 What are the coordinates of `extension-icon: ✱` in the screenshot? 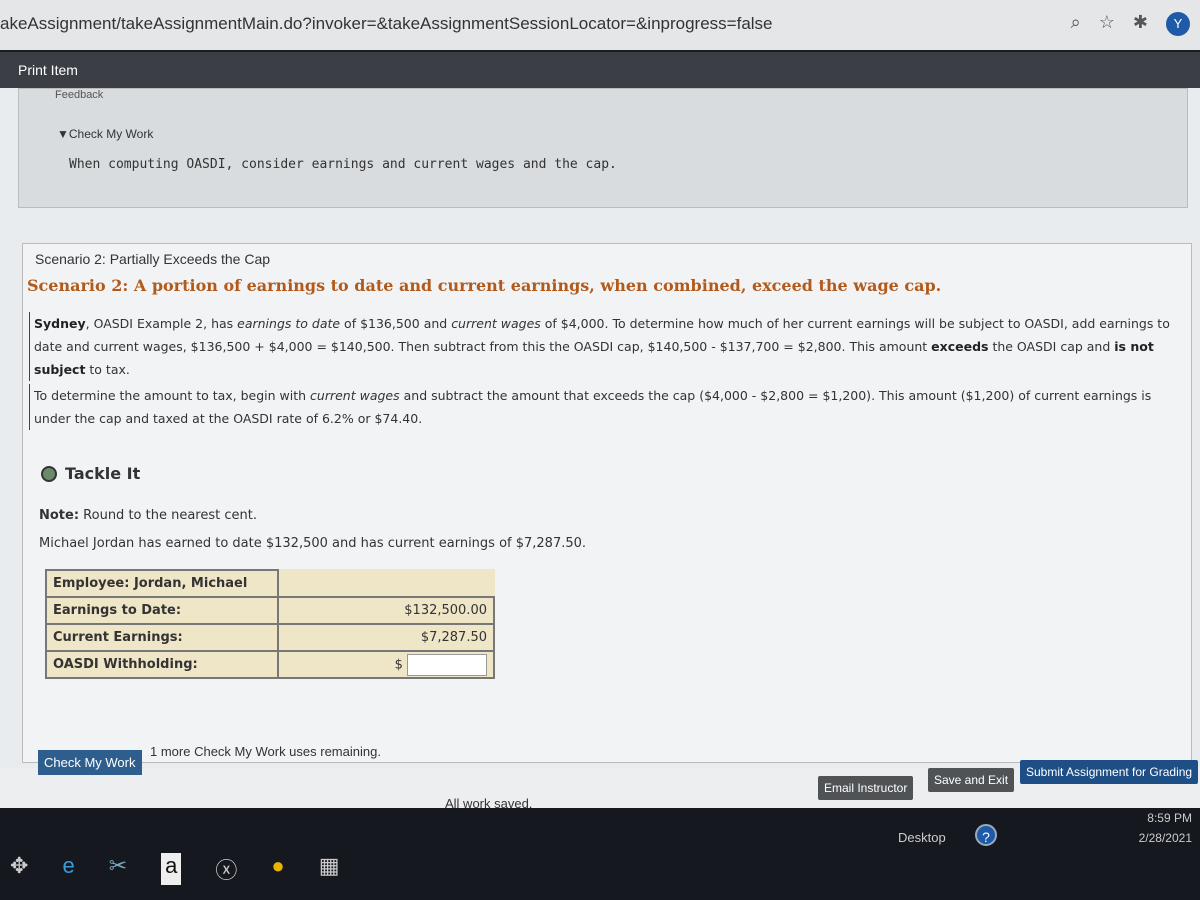 It's located at (1140, 24).